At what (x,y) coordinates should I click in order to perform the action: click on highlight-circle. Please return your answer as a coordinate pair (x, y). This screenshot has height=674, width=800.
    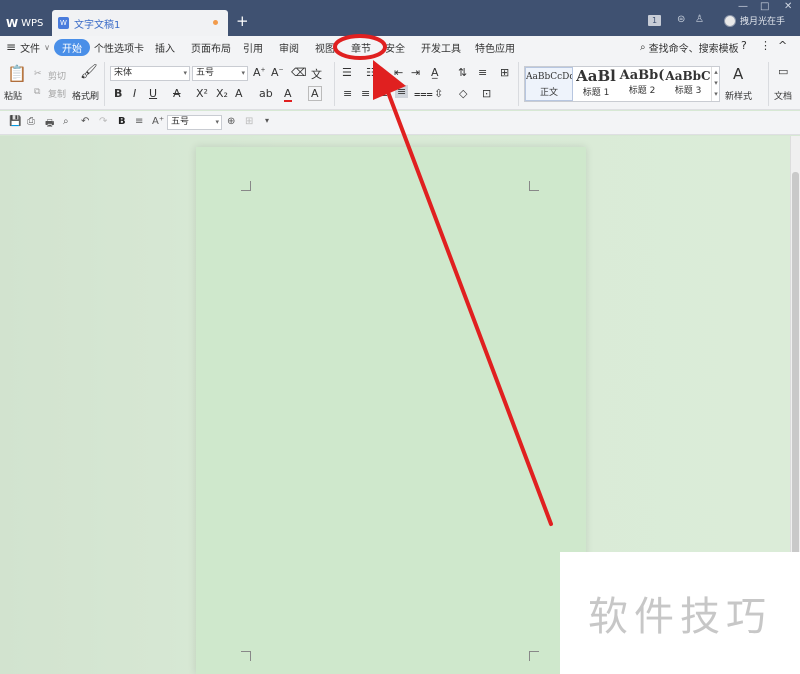
    Looking at the image, I should click on (360, 47).